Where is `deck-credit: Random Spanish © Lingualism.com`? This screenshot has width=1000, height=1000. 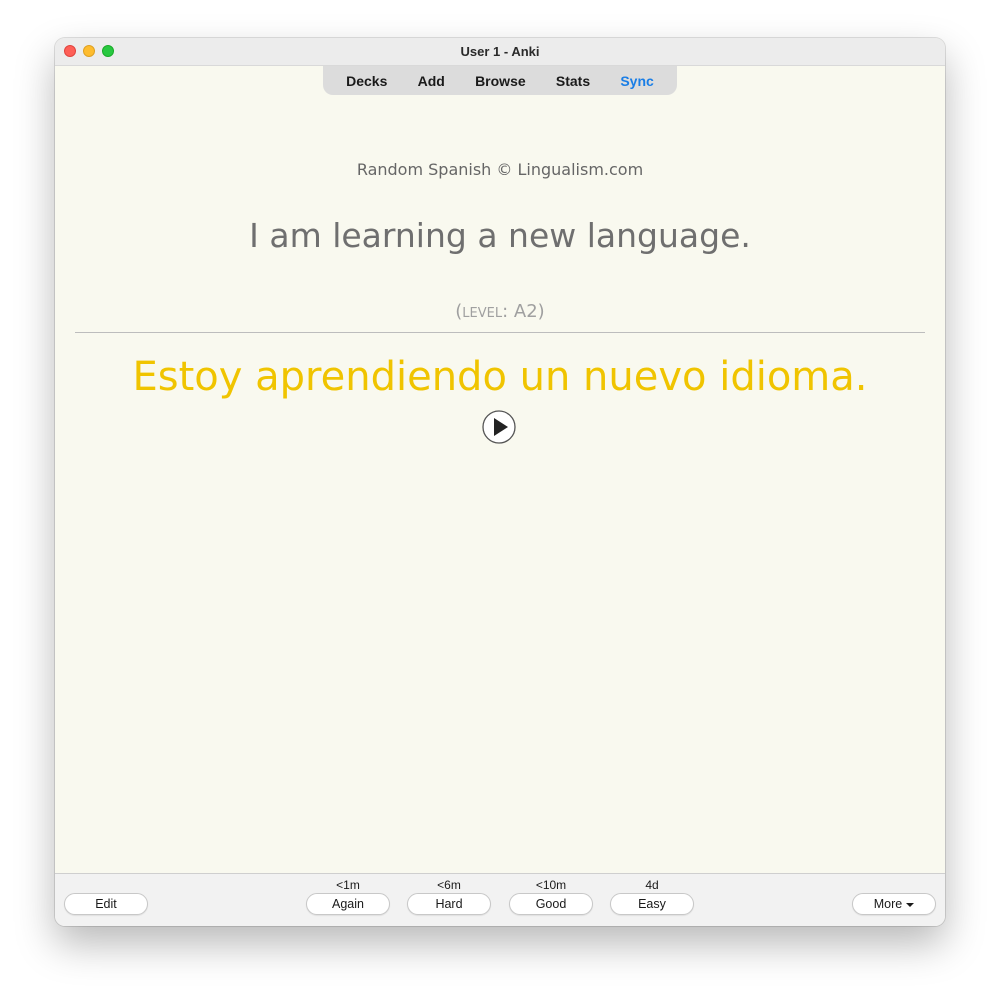
deck-credit: Random Spanish © Lingualism.com is located at coordinates (500, 169).